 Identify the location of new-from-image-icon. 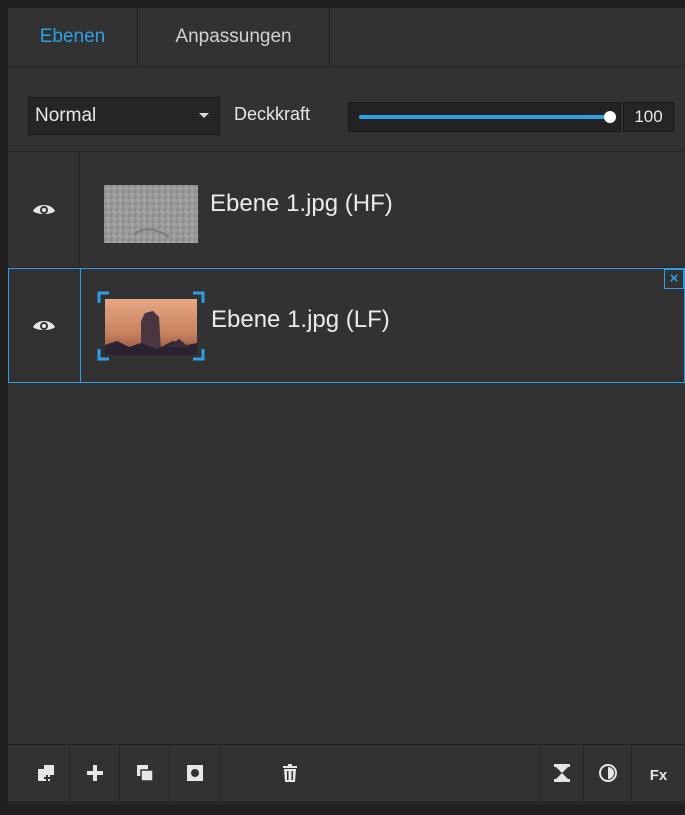
(46, 775).